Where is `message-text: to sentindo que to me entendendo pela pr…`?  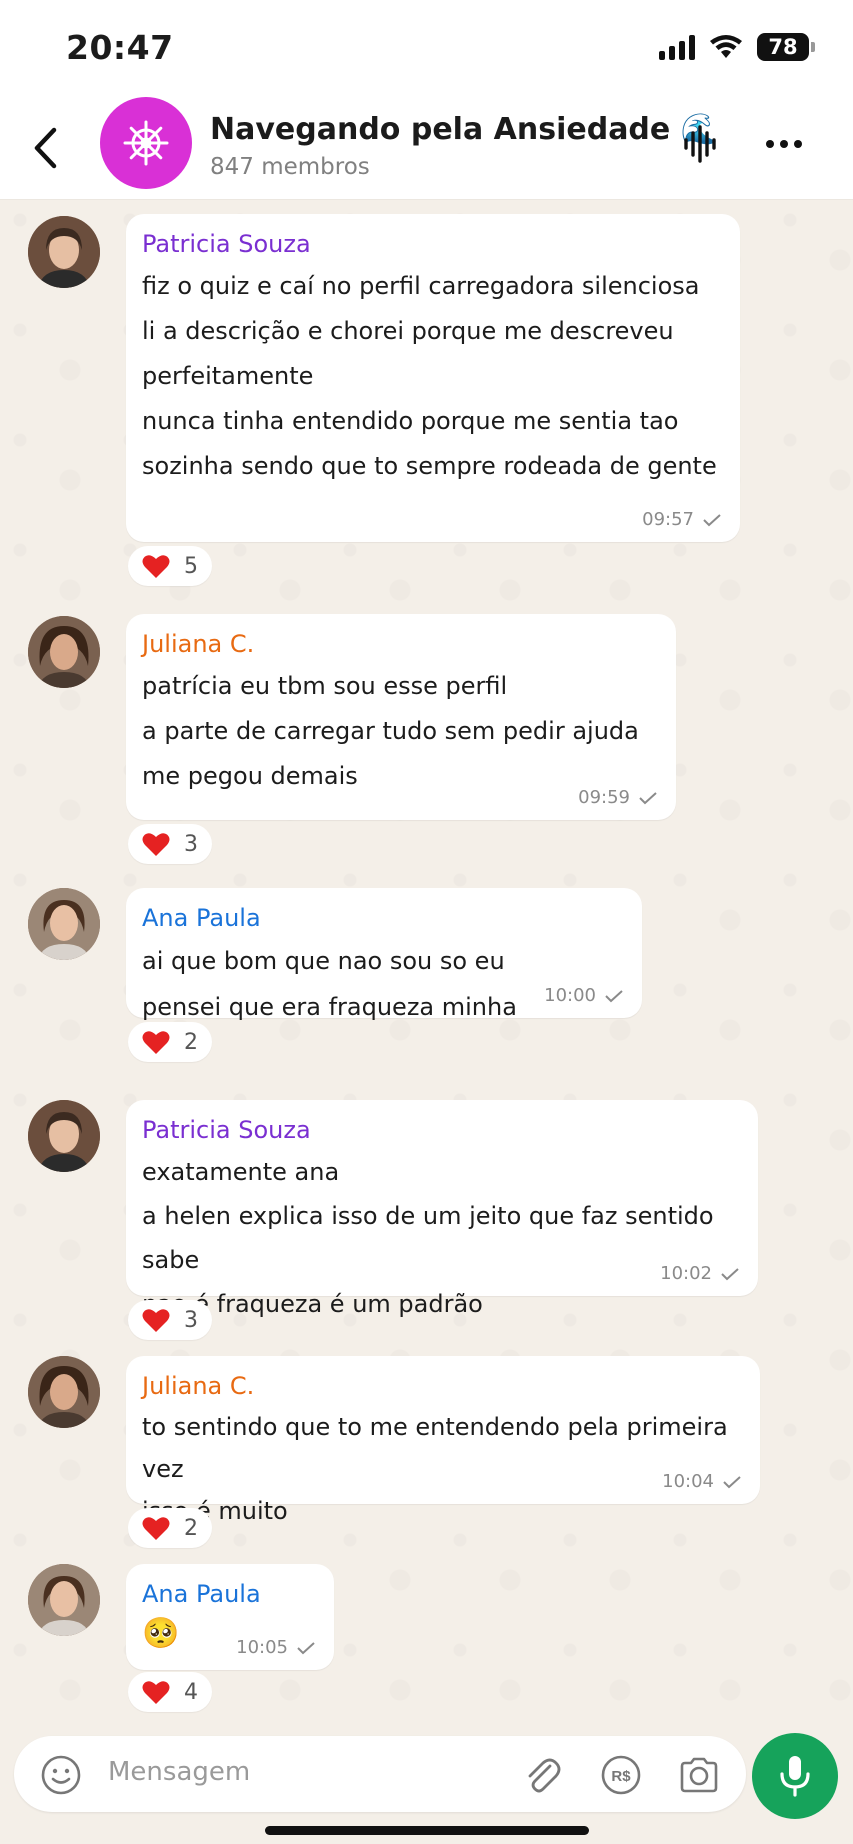
message-text: to sentindo que to me entendendo pela pr… is located at coordinates (435, 1469).